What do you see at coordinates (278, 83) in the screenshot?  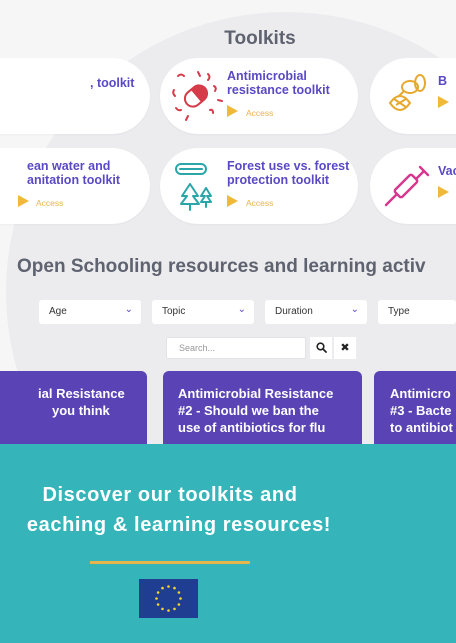 I see `toolkit-card-title: Antimicrobial resistance toolkit` at bounding box center [278, 83].